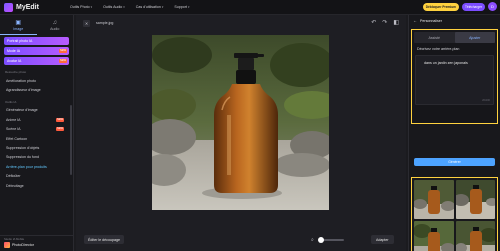 The width and height of the screenshot is (500, 251). Describe the element at coordinates (14, 239) in the screenshot. I see `footer-label: Studio IA Mobile` at that location.